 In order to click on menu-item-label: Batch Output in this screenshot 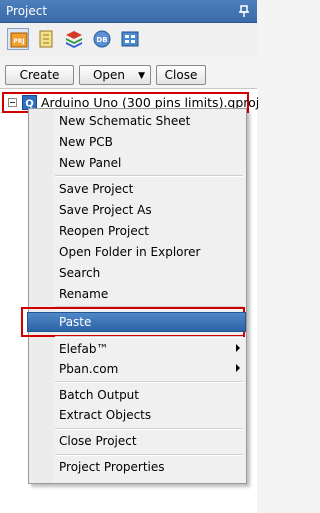, I will do `click(99, 395)`.